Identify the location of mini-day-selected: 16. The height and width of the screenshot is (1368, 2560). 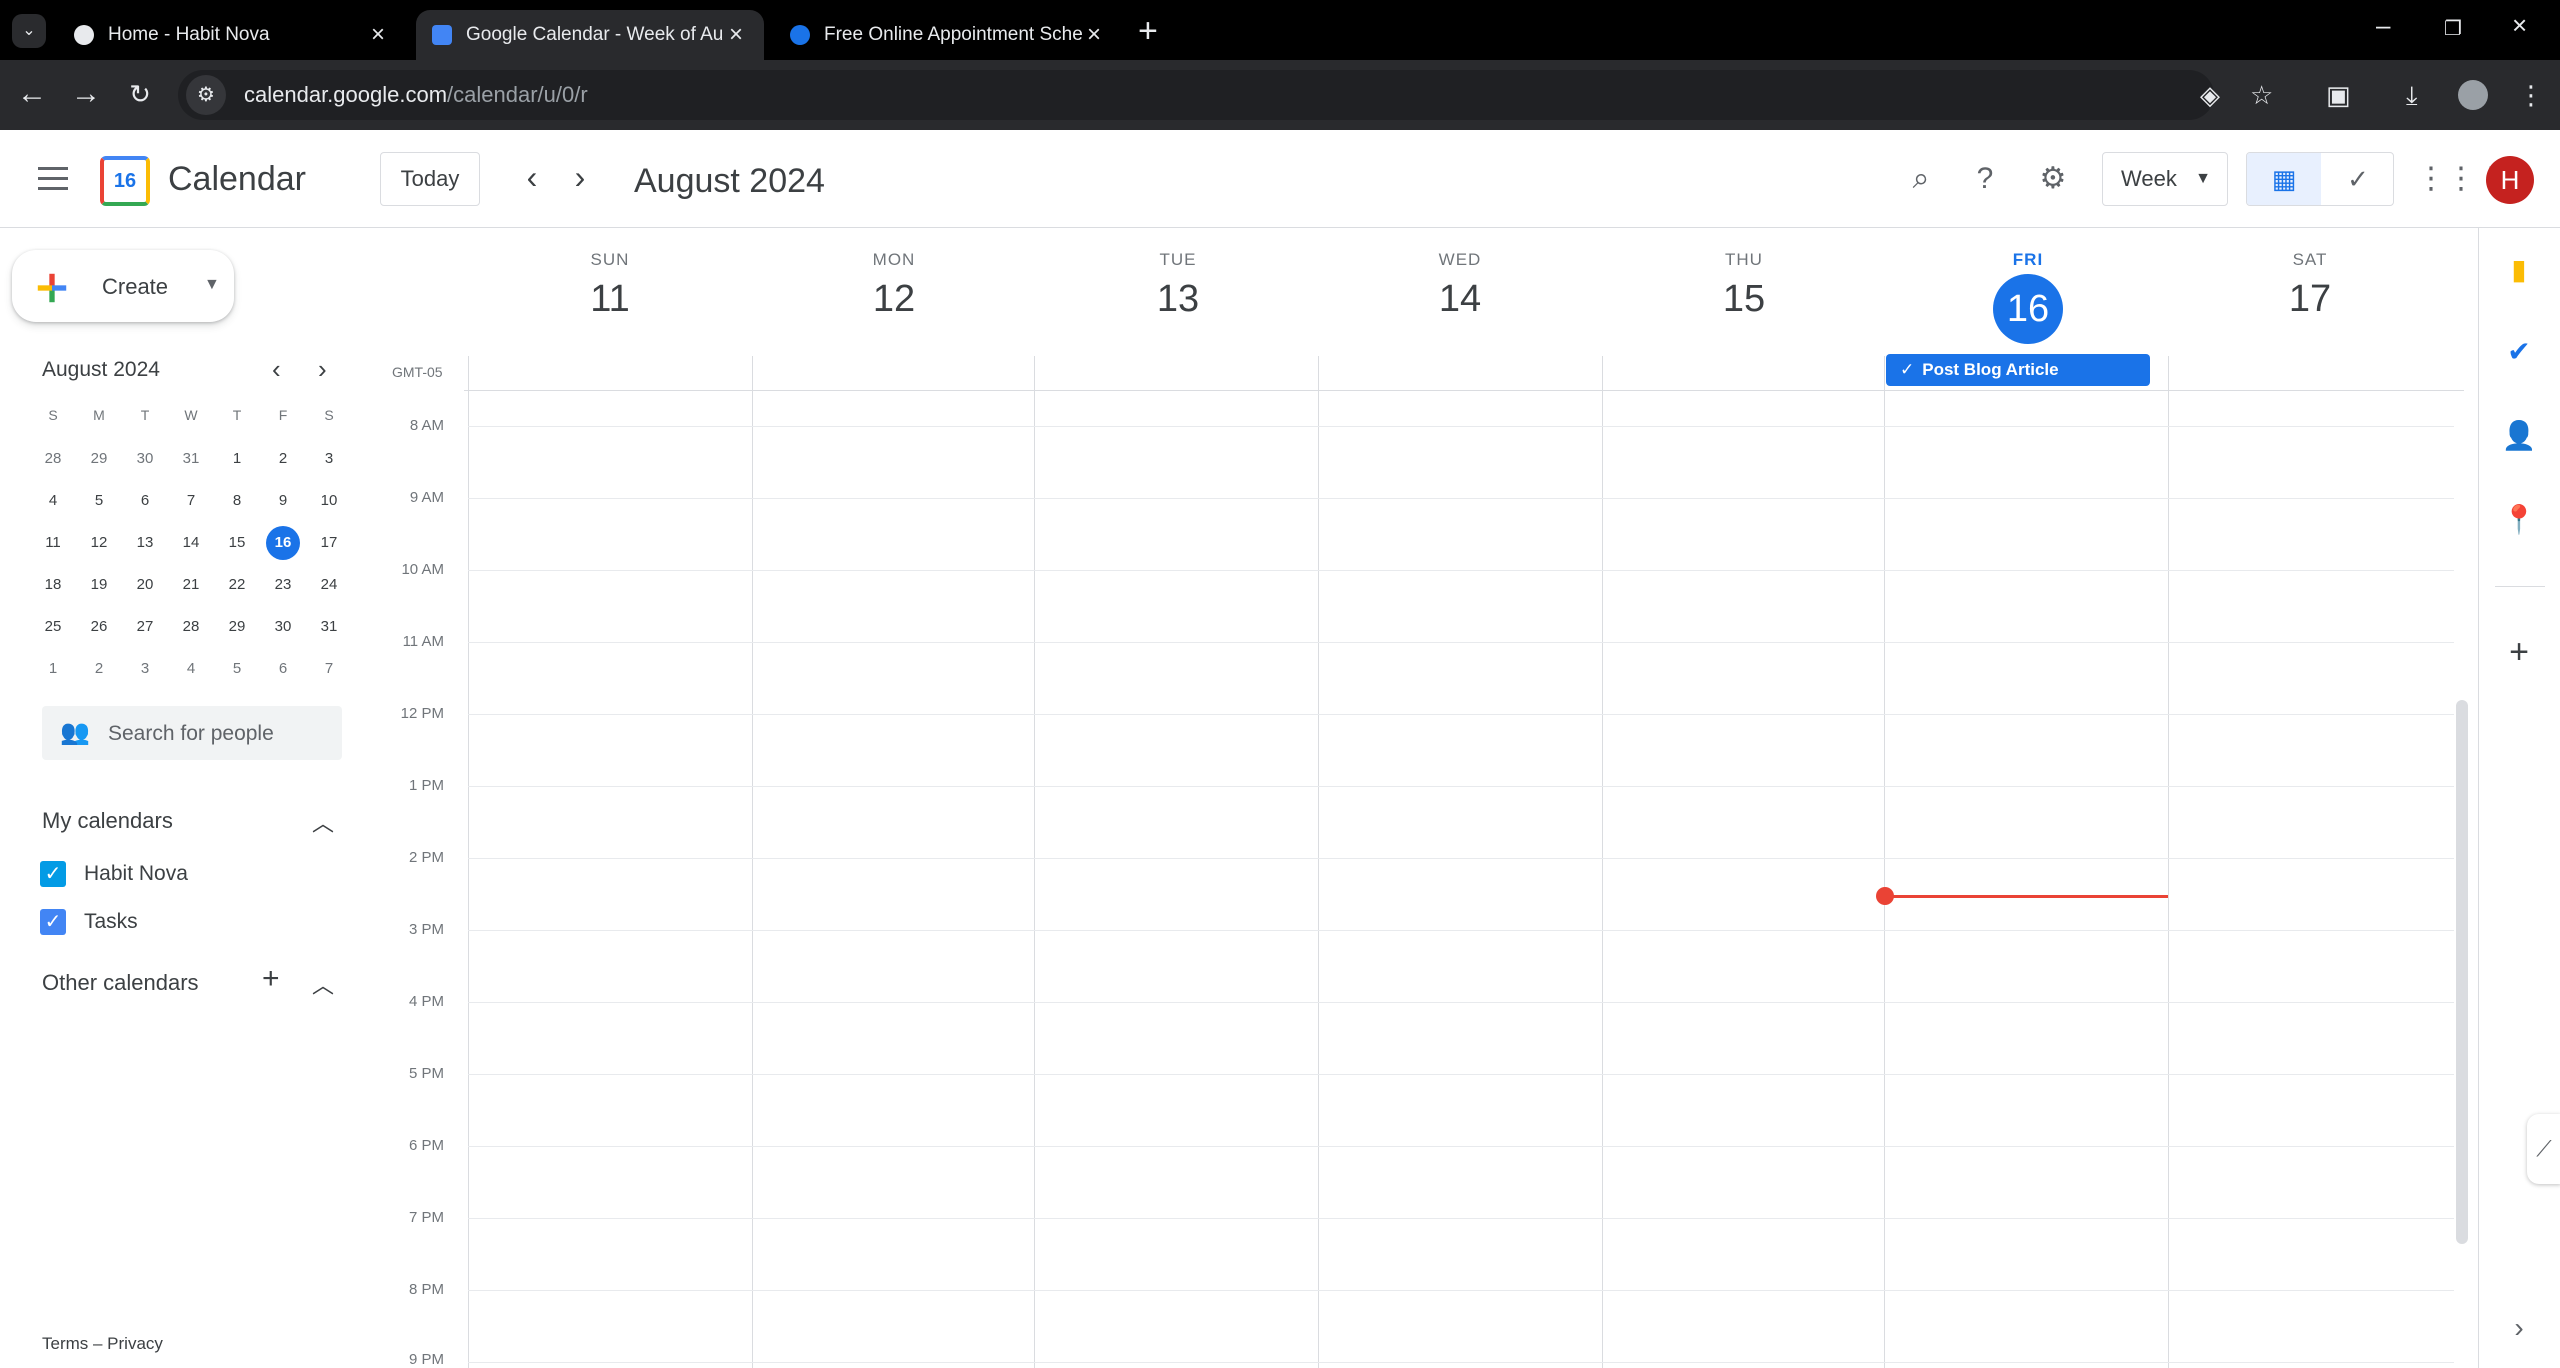
(283, 547).